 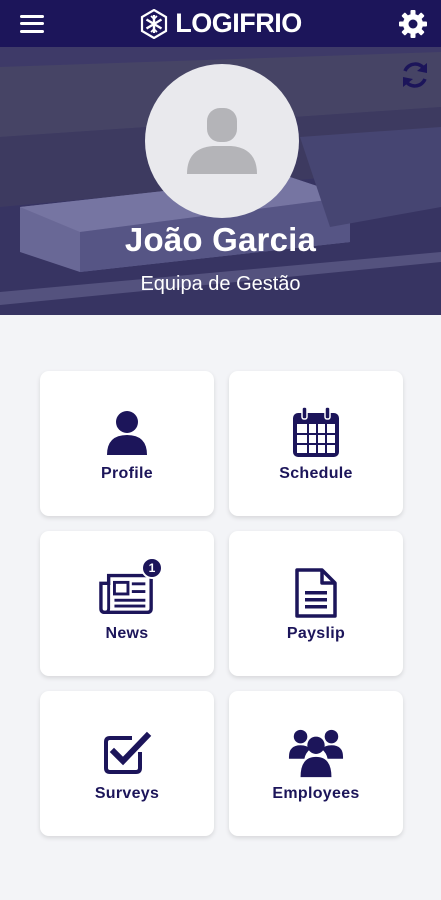 I want to click on top-bar: LOGIFRIO, so click(x=220, y=23).